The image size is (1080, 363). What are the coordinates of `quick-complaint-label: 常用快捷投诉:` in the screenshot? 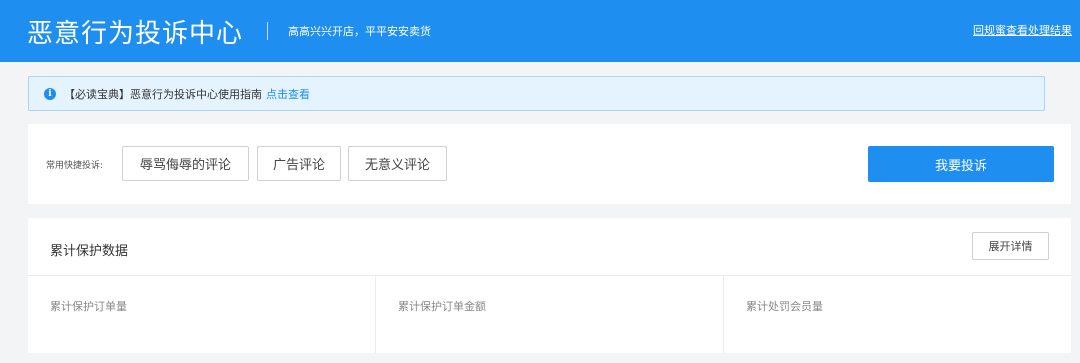 It's located at (75, 166).